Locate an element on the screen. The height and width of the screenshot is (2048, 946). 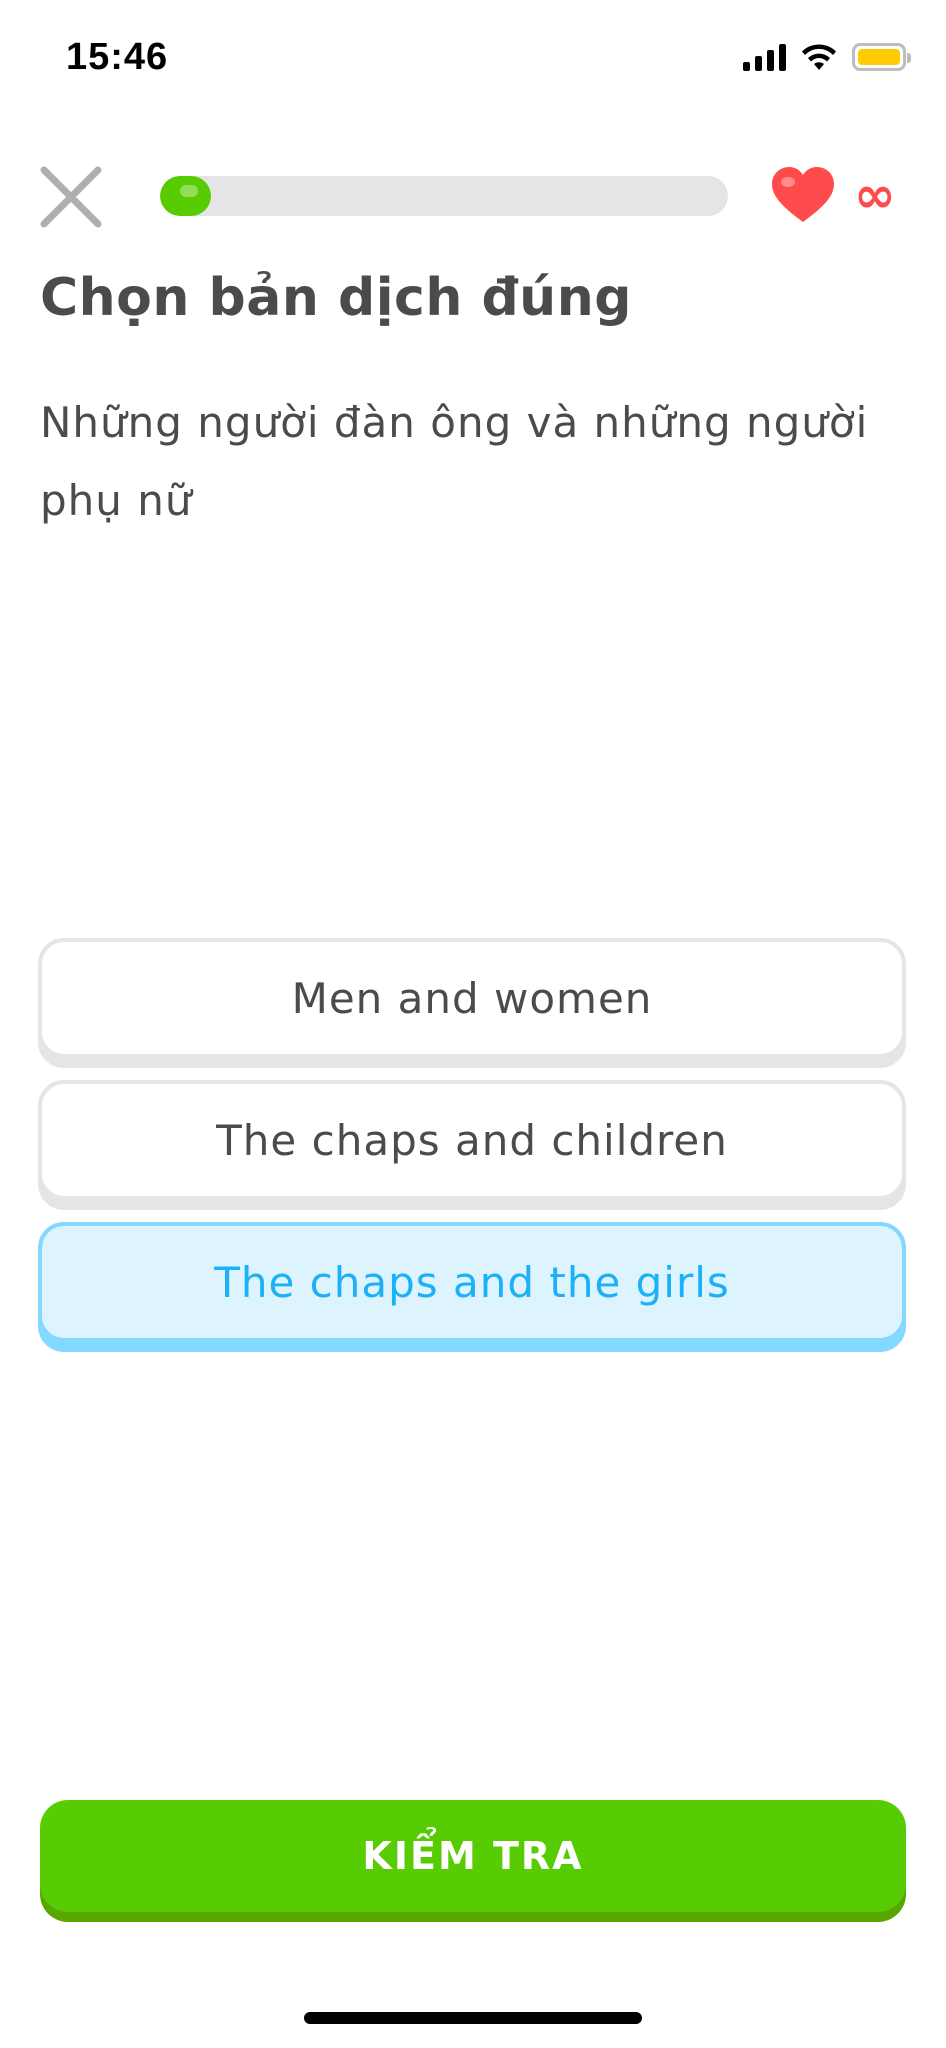
battery-level is located at coordinates (879, 57).